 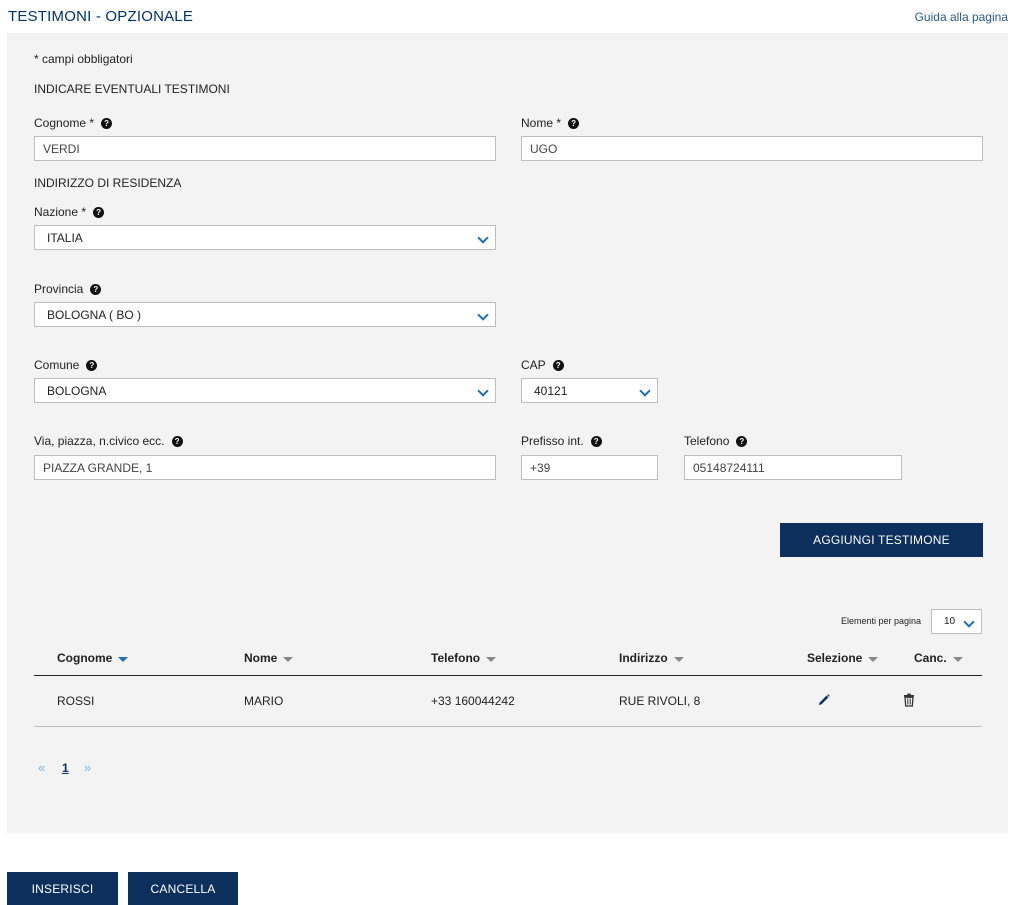 What do you see at coordinates (76, 701) in the screenshot?
I see `cell-cognome: ROSSI` at bounding box center [76, 701].